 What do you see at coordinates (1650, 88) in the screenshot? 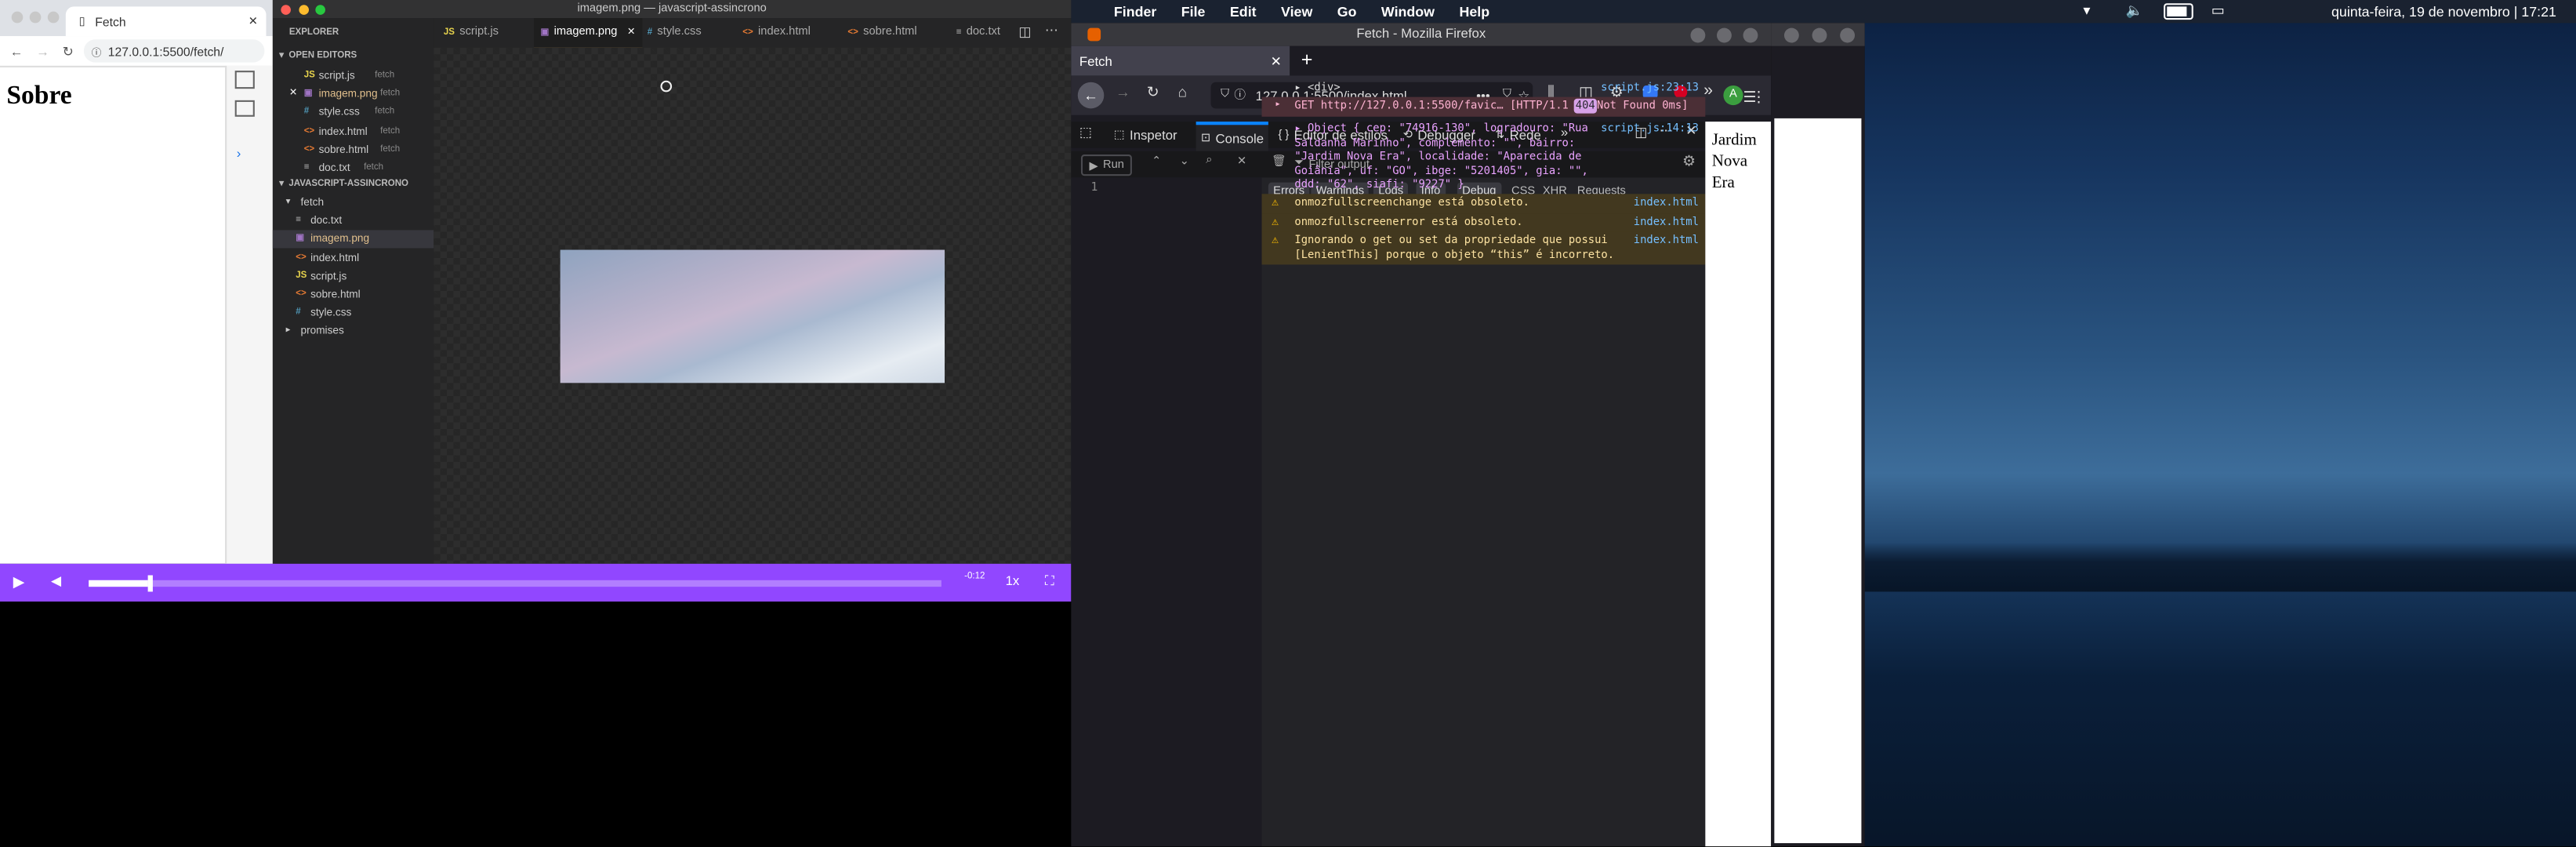
I see `console-source-link: script.js:23:13` at bounding box center [1650, 88].